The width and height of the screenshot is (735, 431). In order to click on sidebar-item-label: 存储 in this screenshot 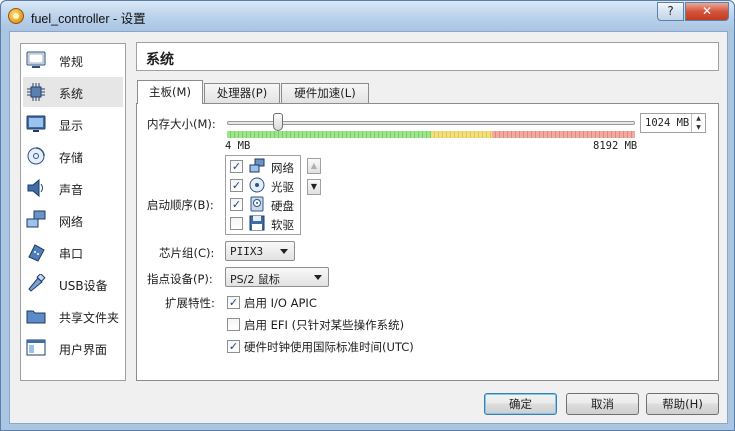, I will do `click(71, 158)`.